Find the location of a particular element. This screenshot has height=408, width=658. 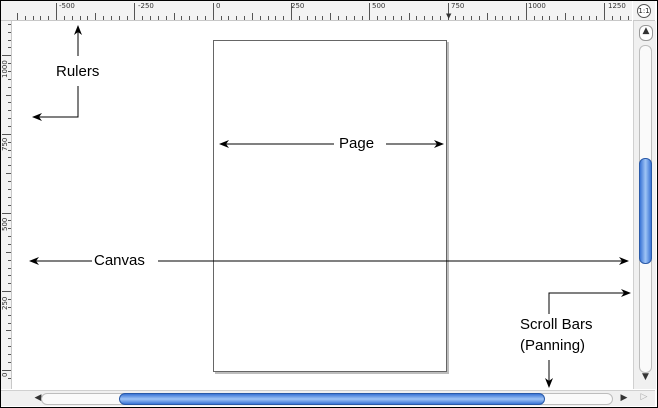

ruler-label: -250 is located at coordinates (146, 6).